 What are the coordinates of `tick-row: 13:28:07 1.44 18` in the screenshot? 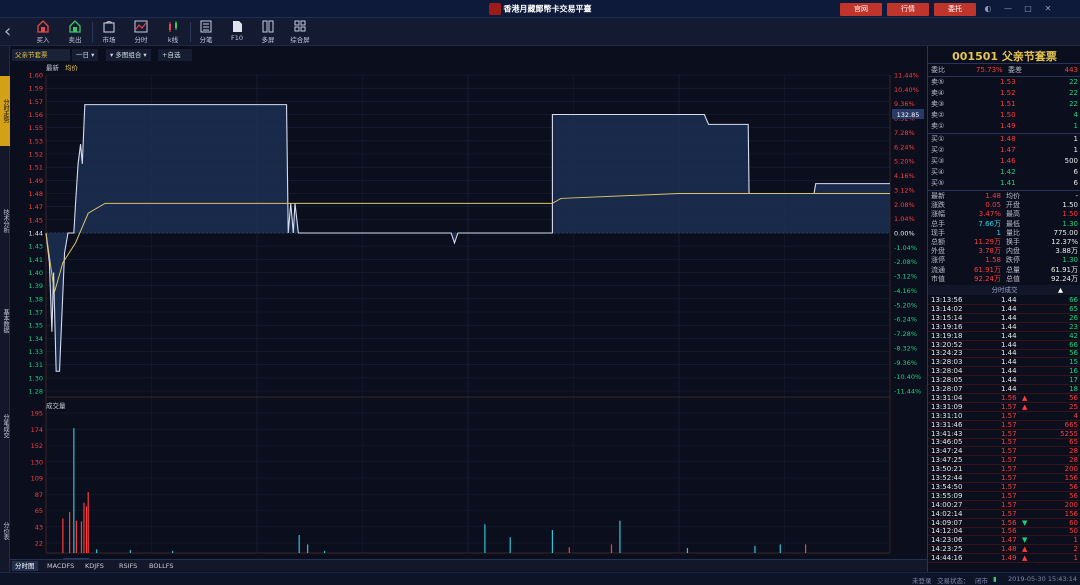 It's located at (1004, 389).